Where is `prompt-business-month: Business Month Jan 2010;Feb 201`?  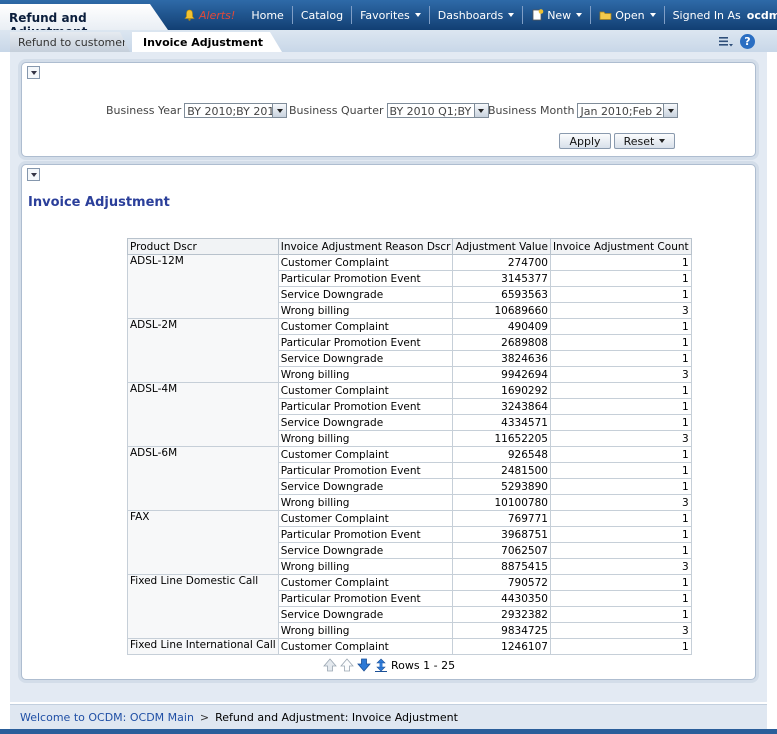 prompt-business-month: Business Month Jan 2010;Feb 201 is located at coordinates (583, 110).